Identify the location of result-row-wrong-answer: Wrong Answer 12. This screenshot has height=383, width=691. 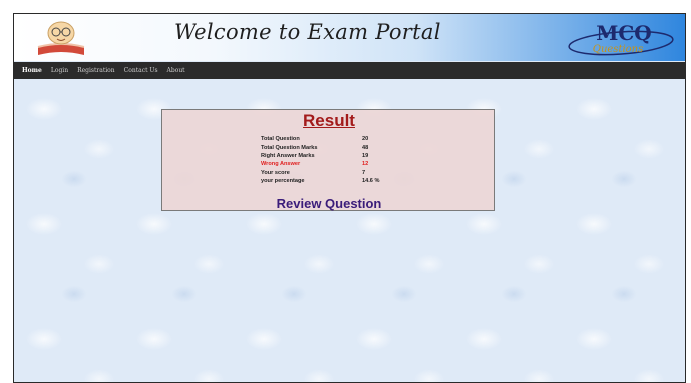
(361, 164).